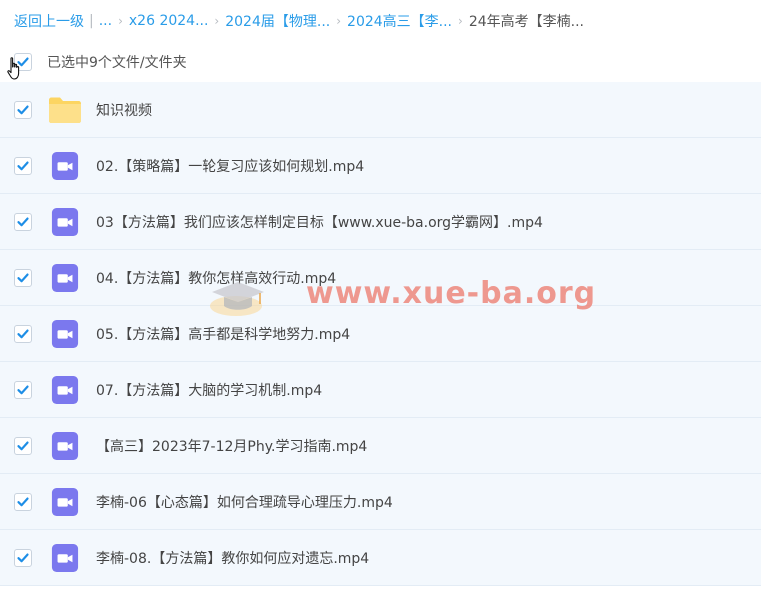 This screenshot has width=761, height=593. I want to click on hand-cursor-icon, so click(13, 68).